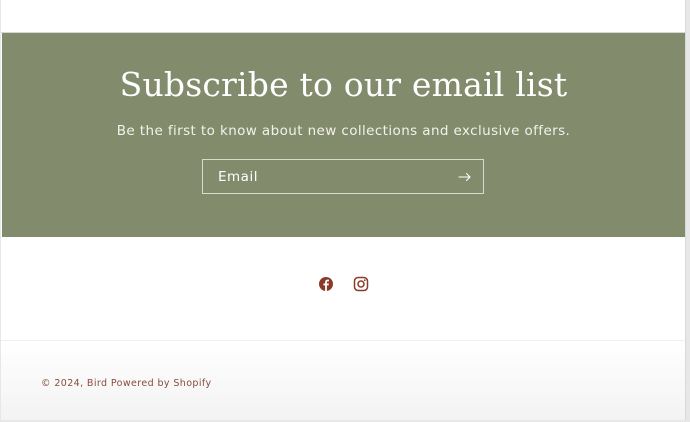  Describe the element at coordinates (343, 84) in the screenshot. I see `newsletter-title: Subscribe to our email list` at that location.